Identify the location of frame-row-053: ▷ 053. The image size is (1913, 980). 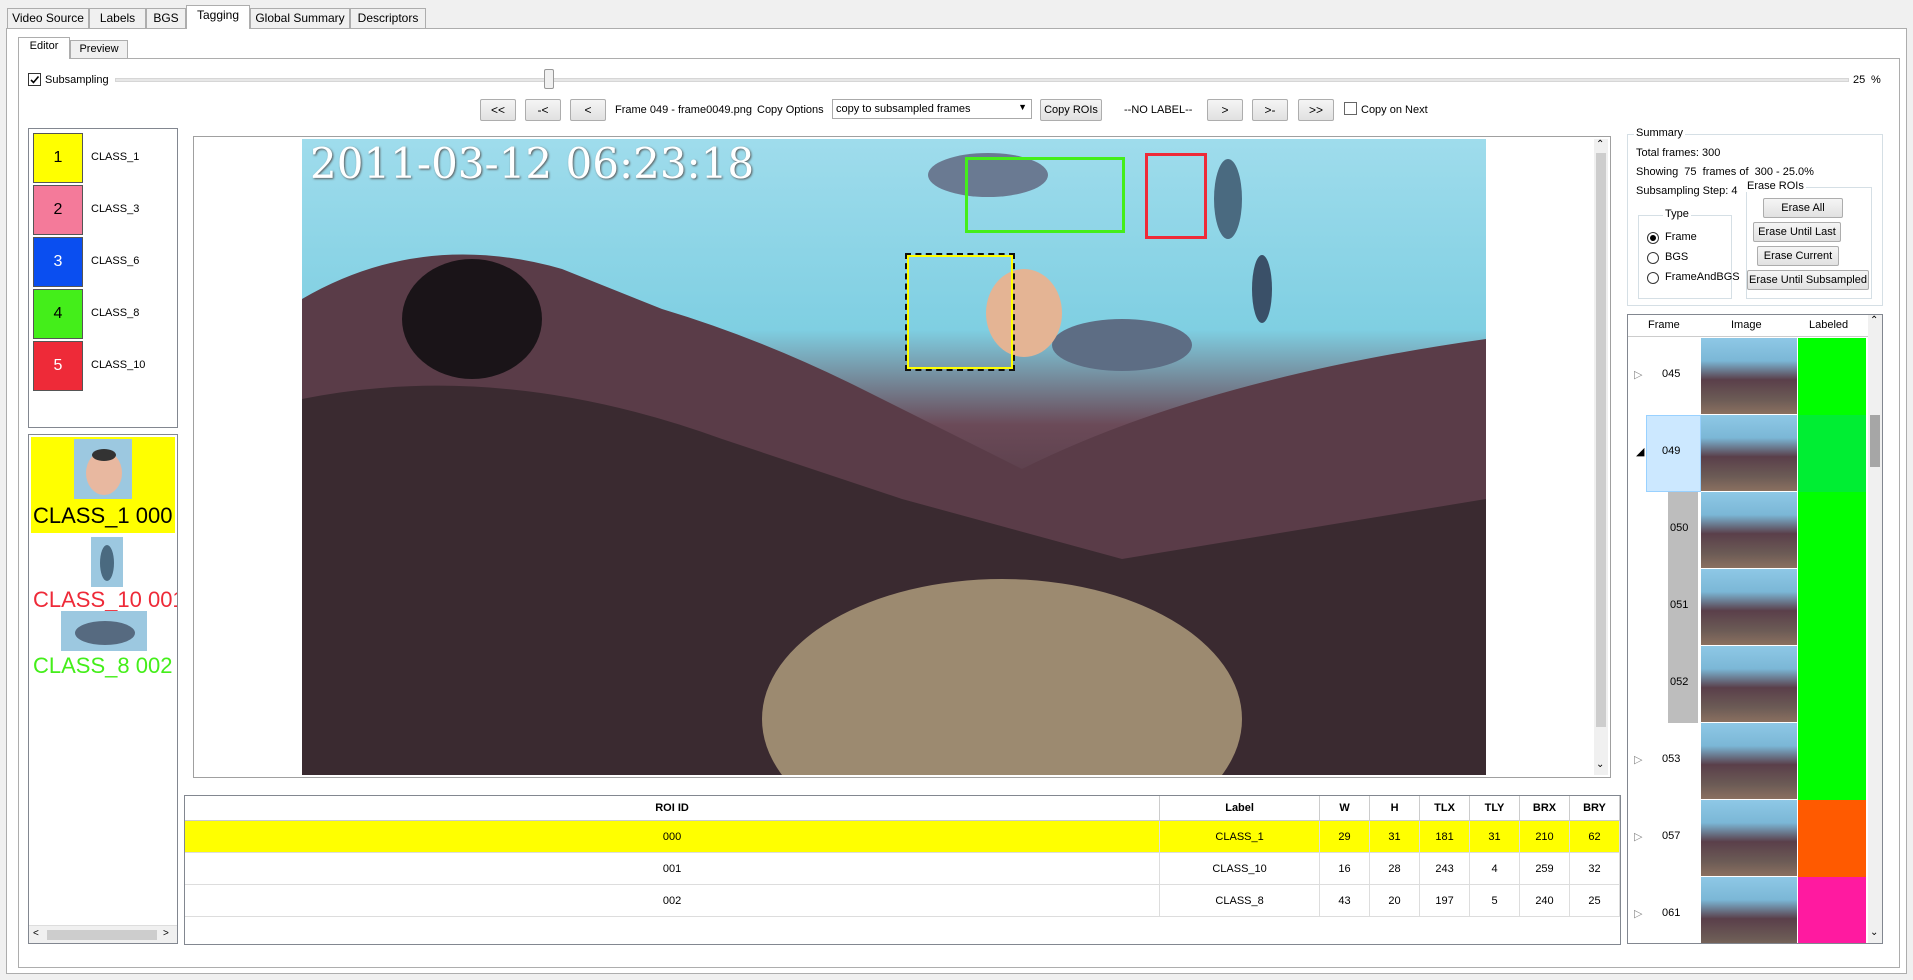
(1747, 761).